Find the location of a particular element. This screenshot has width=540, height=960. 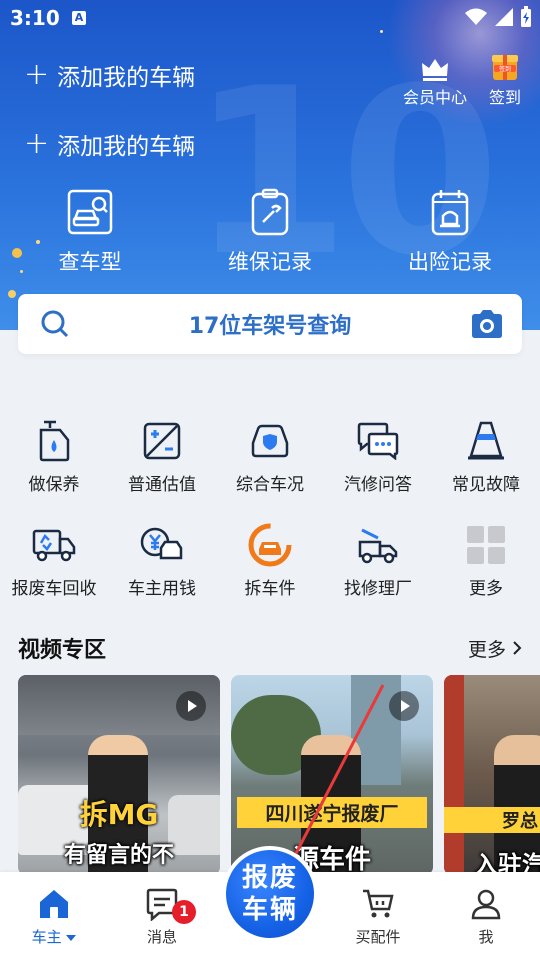

yen-car-icon is located at coordinates (161, 543).